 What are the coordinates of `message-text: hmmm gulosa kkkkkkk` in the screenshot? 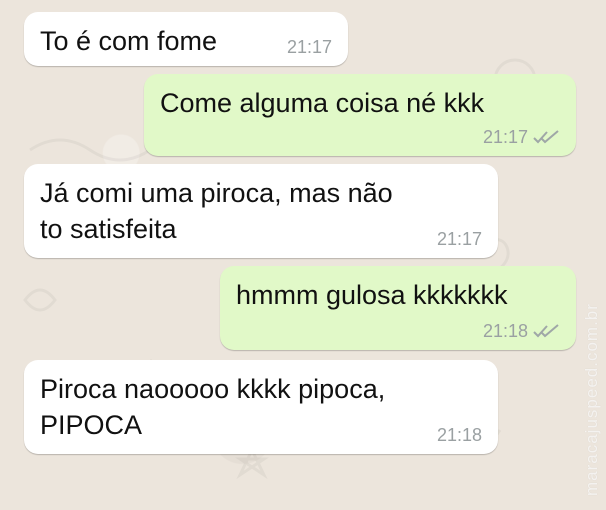 It's located at (372, 295).